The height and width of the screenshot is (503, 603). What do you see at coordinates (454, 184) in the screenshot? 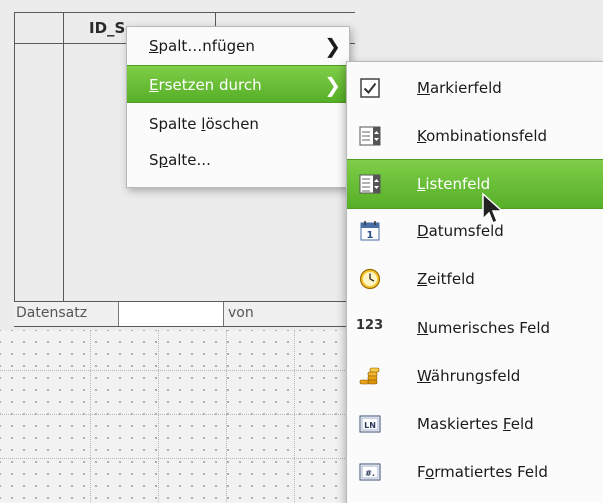
I see `submenu-item-label: Listenfeld` at bounding box center [454, 184].